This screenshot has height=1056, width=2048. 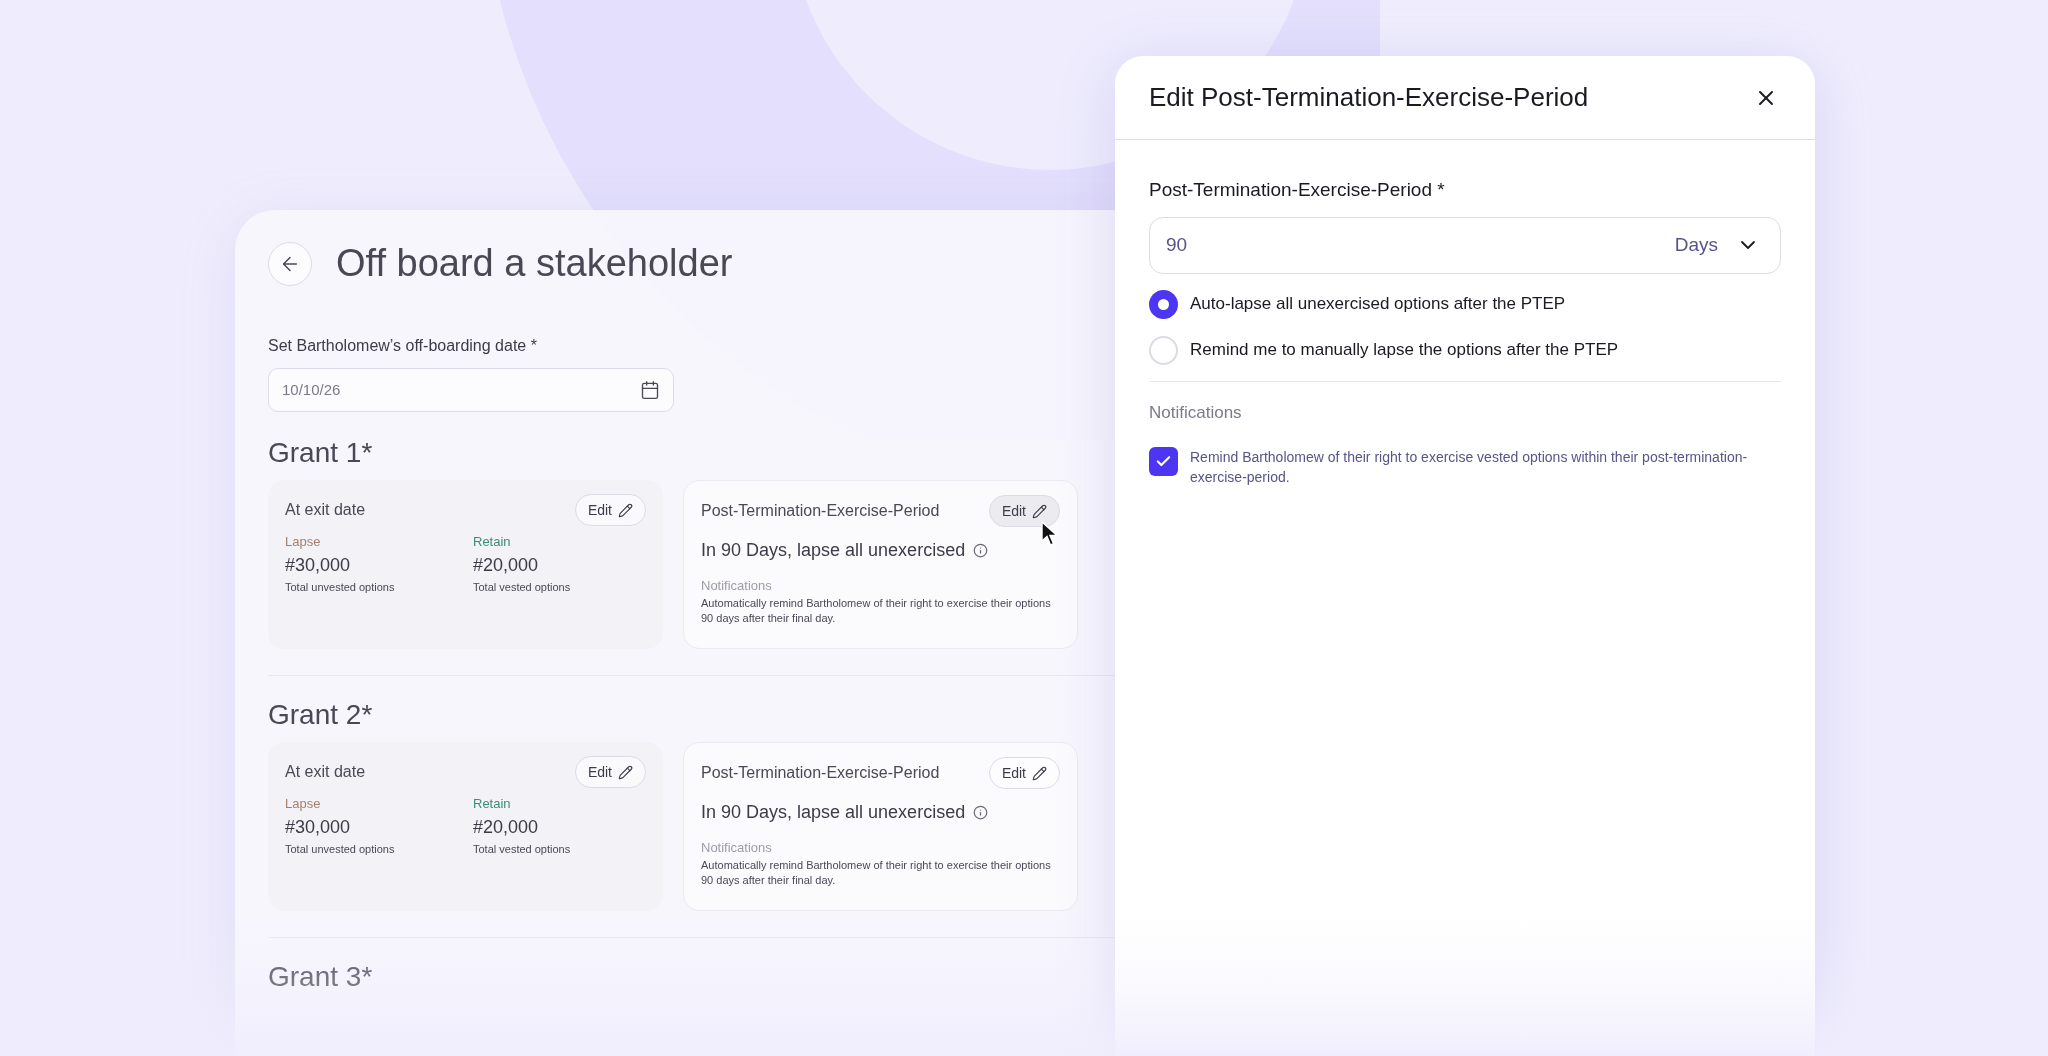 What do you see at coordinates (1404, 350) in the screenshot?
I see `radio-label: Remind me to manually lapse the options after the PTEP` at bounding box center [1404, 350].